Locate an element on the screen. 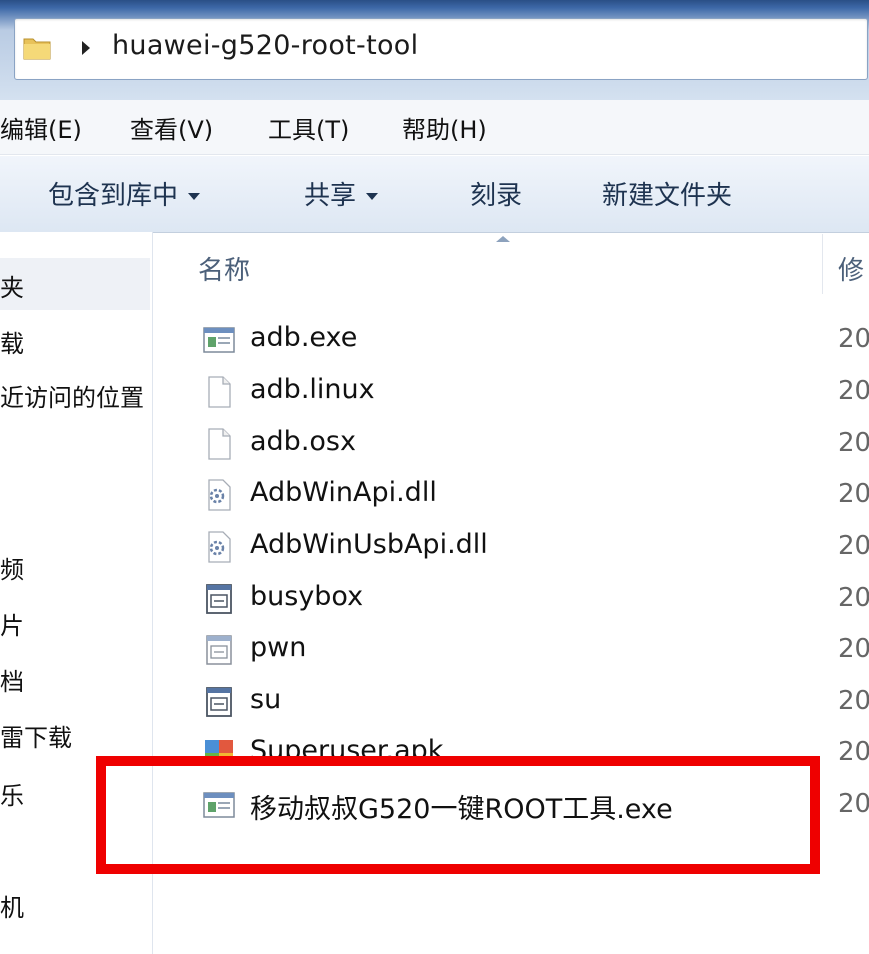 This screenshot has height=954, width=869. exe-icon is located at coordinates (219, 340).